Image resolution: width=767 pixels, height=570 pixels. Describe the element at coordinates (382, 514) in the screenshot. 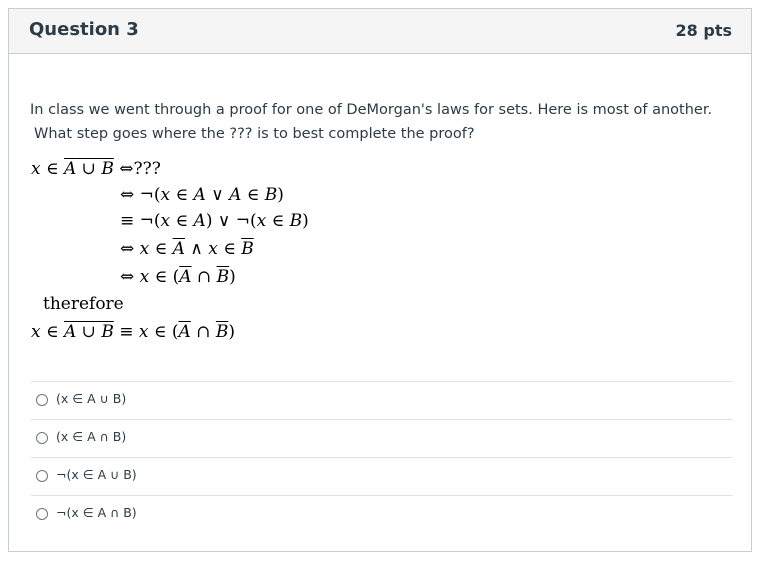

I see `answer-option-4: ¬(x ∈ A ∩ B)` at that location.